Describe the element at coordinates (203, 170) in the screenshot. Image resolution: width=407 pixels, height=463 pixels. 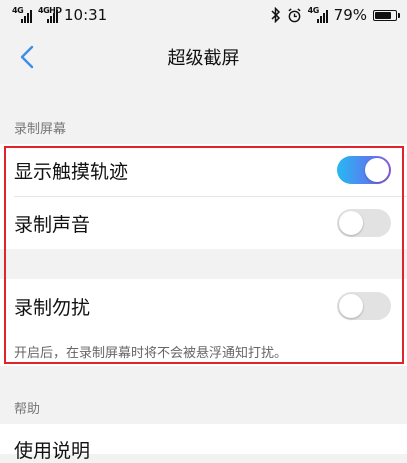
I see `setting-row-show-touch: 显示触摸轨迹` at that location.